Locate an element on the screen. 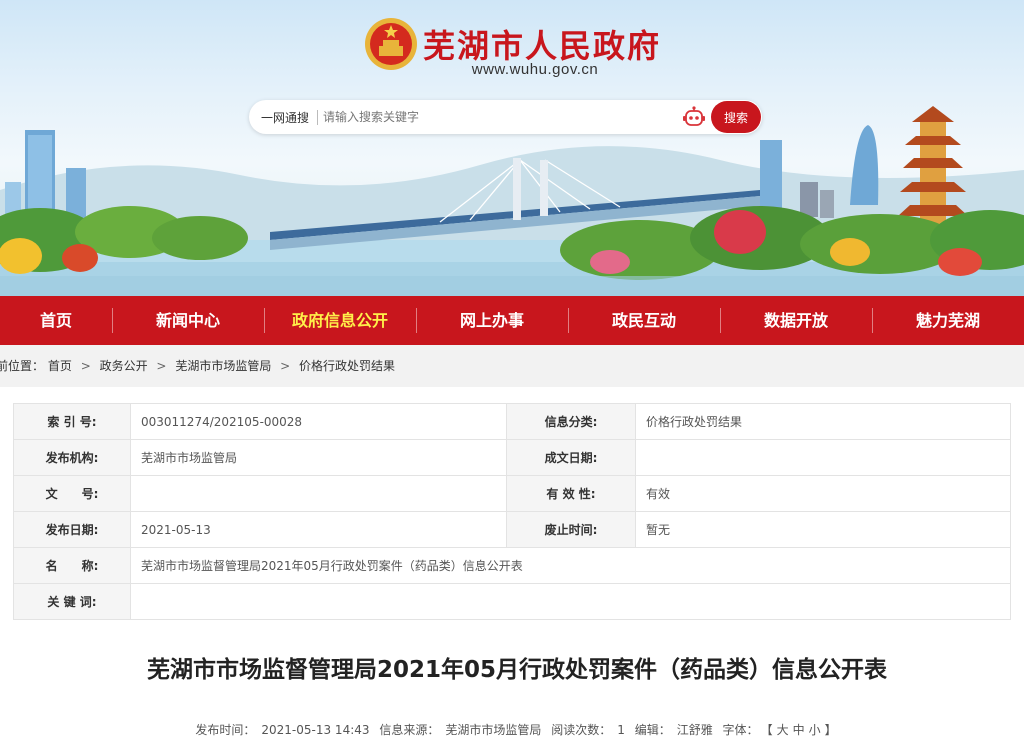  publish-time-value: 2021-05-13 14:43 is located at coordinates (315, 730).